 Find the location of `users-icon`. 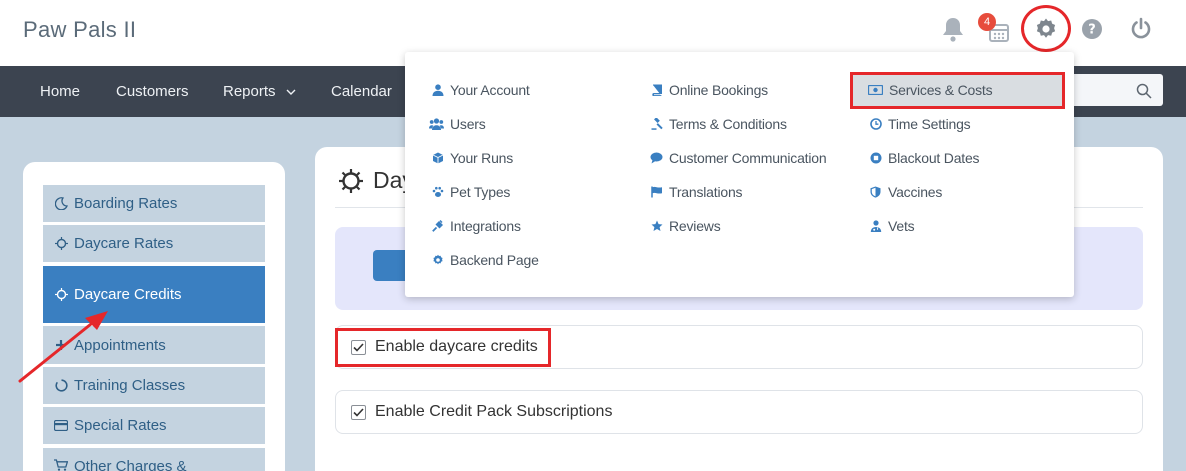

users-icon is located at coordinates (436, 124).